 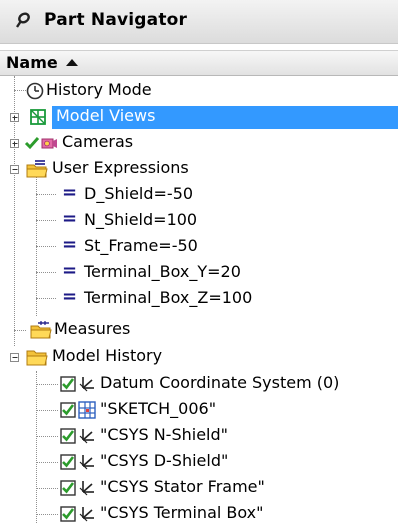 I want to click on tree-item-model-history: Model History, so click(x=199, y=357).